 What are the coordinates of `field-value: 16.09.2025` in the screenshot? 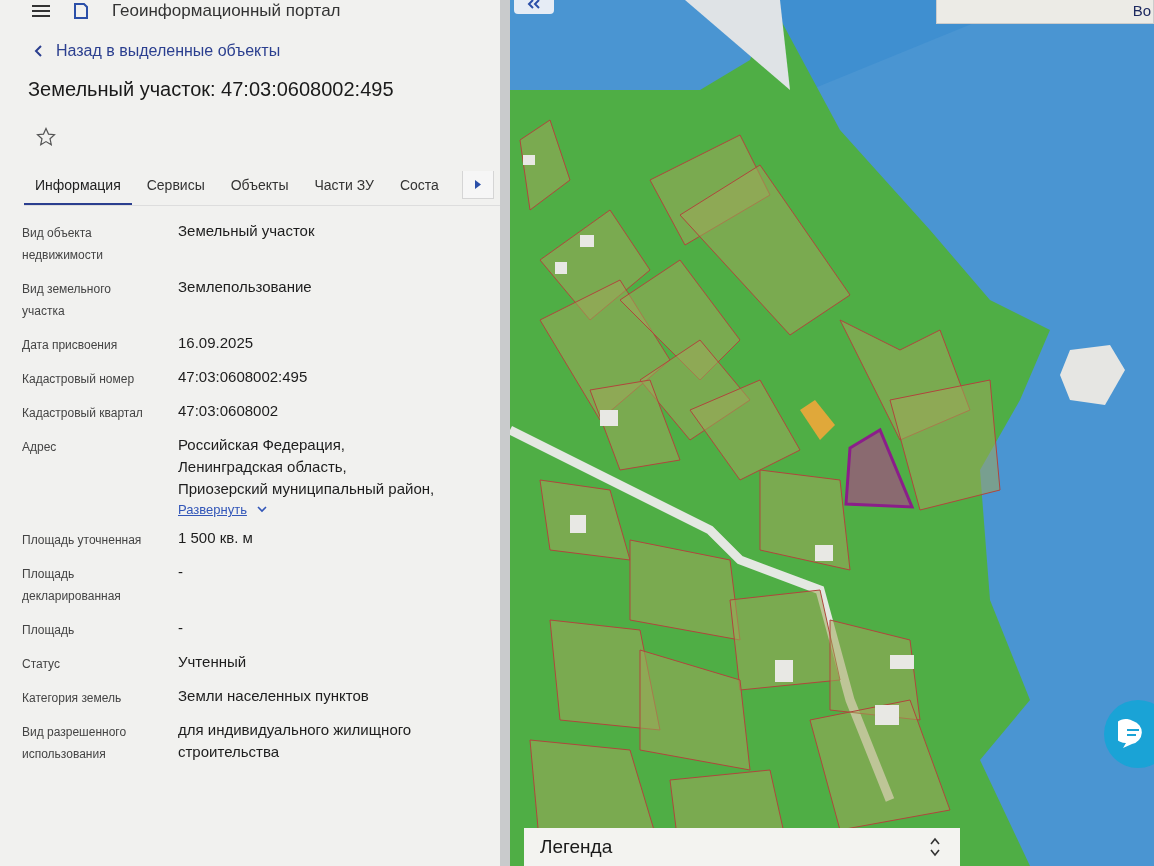 It's located at (216, 343).